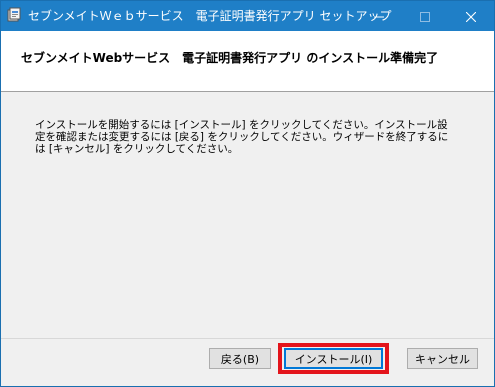 The height and width of the screenshot is (387, 495). Describe the element at coordinates (333, 358) in the screenshot. I see `install-highlight-box` at that location.